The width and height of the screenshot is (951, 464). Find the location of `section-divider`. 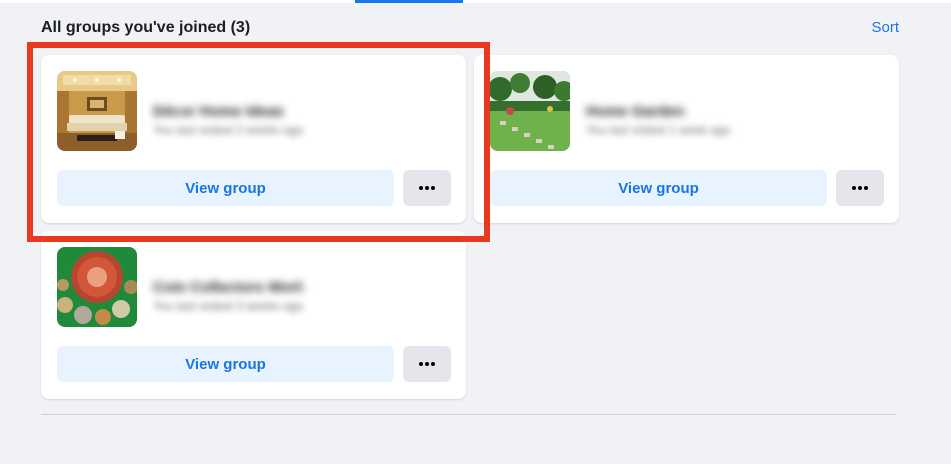

section-divider is located at coordinates (468, 414).